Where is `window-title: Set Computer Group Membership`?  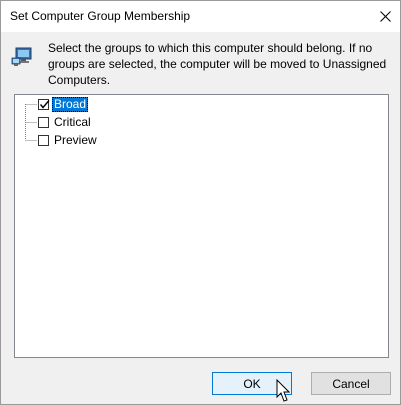 window-title: Set Computer Group Membership is located at coordinates (100, 16).